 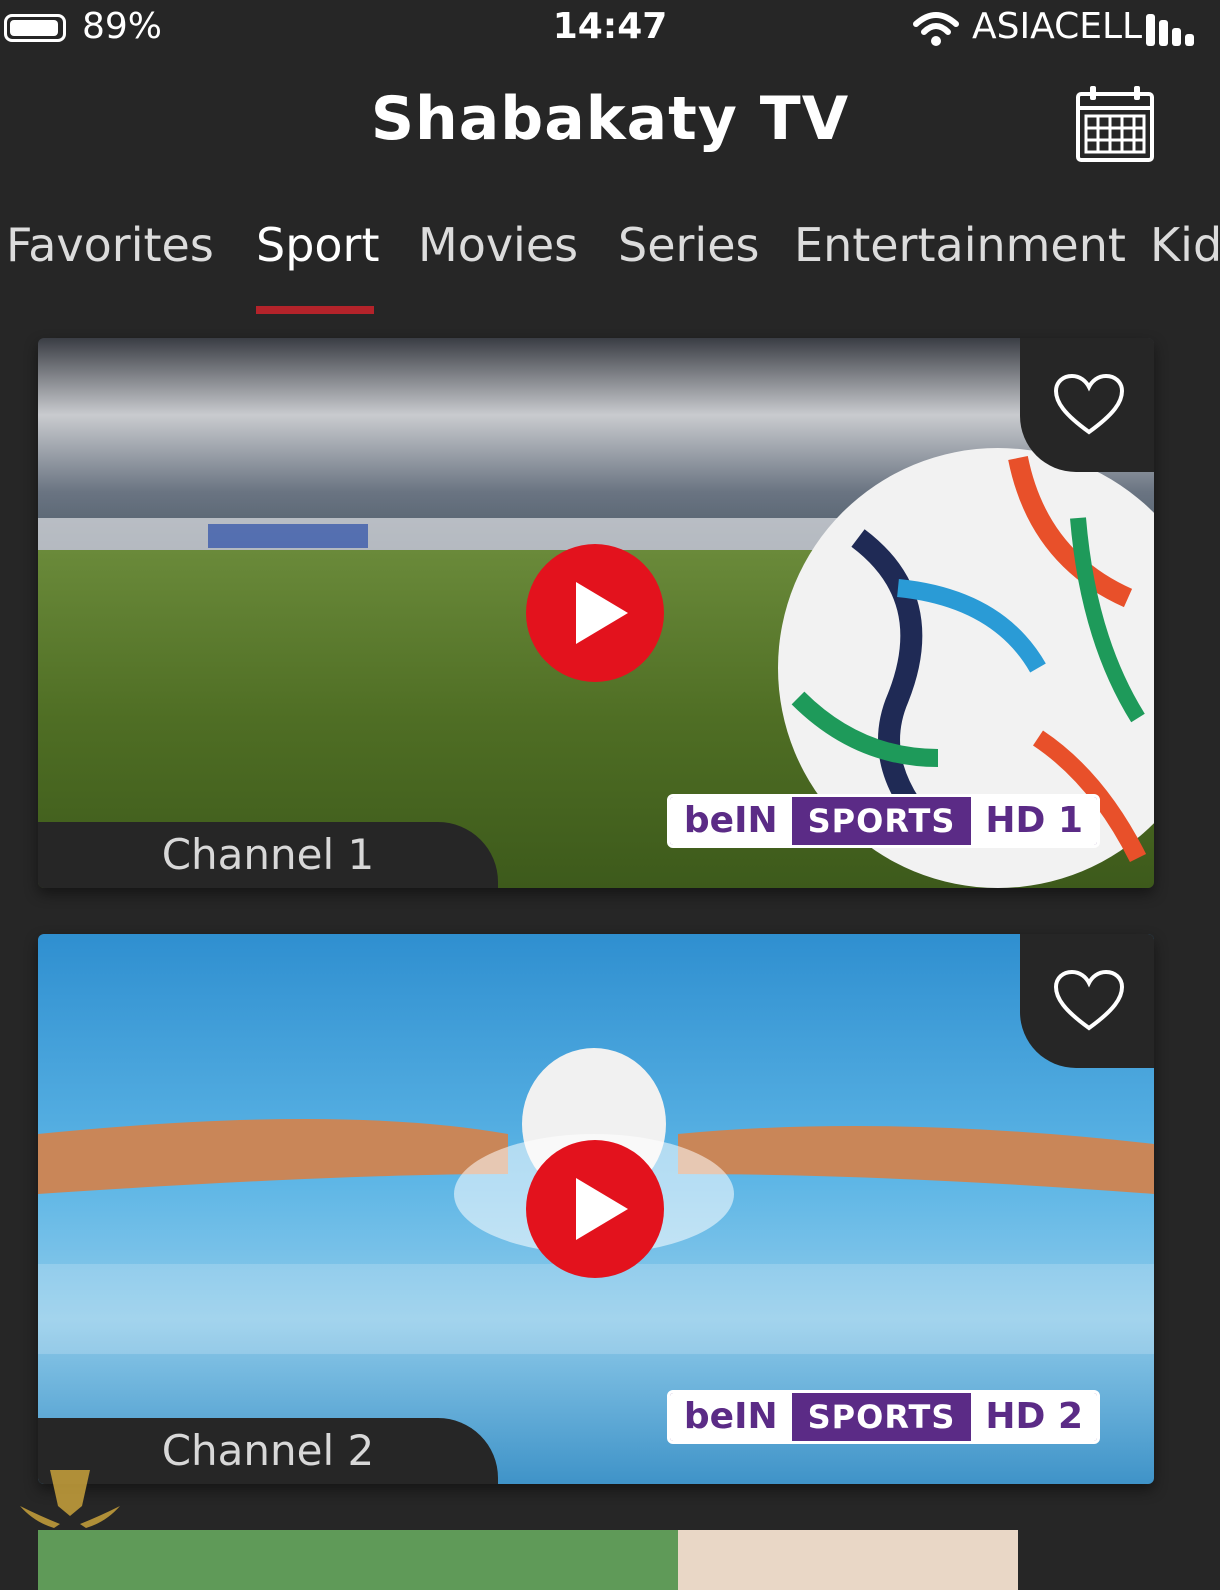 What do you see at coordinates (960, 245) in the screenshot?
I see `tab-entertainment: Entertainment` at bounding box center [960, 245].